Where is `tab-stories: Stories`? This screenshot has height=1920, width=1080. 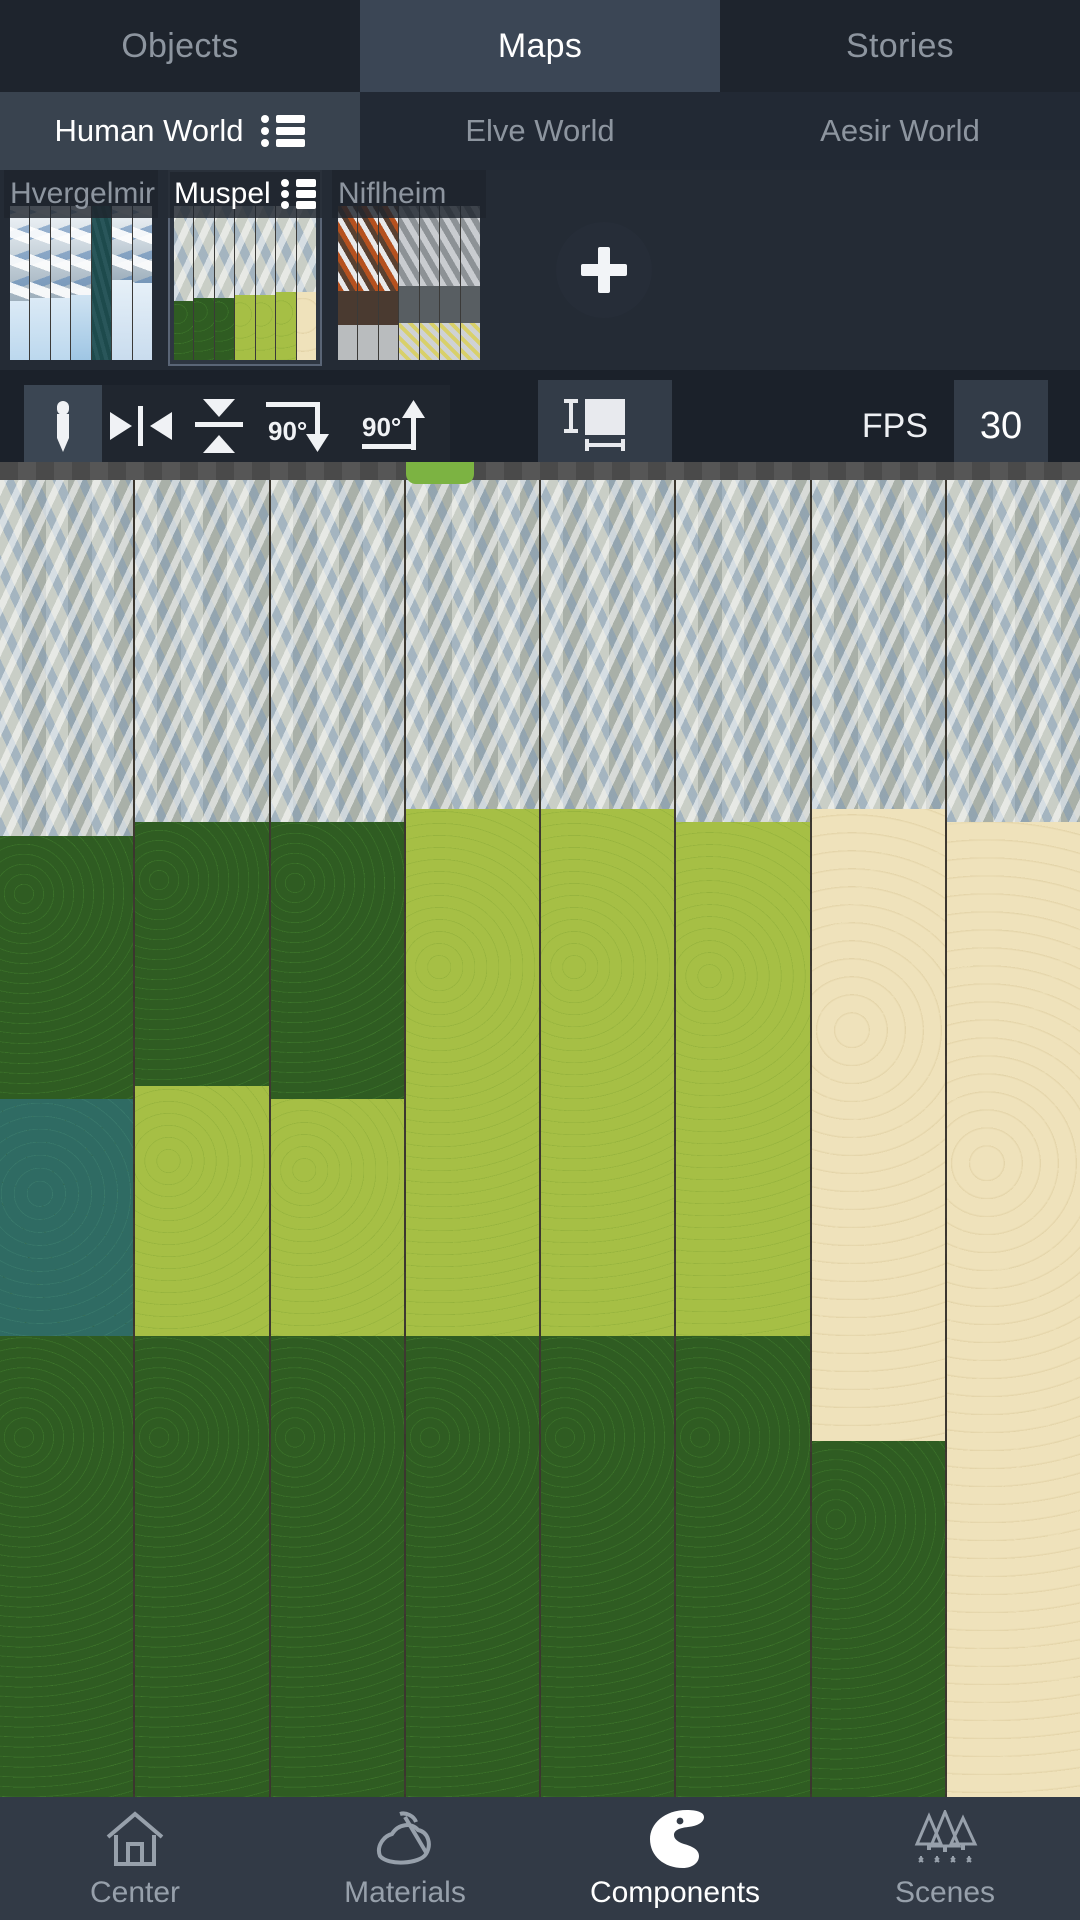 tab-stories: Stories is located at coordinates (900, 46).